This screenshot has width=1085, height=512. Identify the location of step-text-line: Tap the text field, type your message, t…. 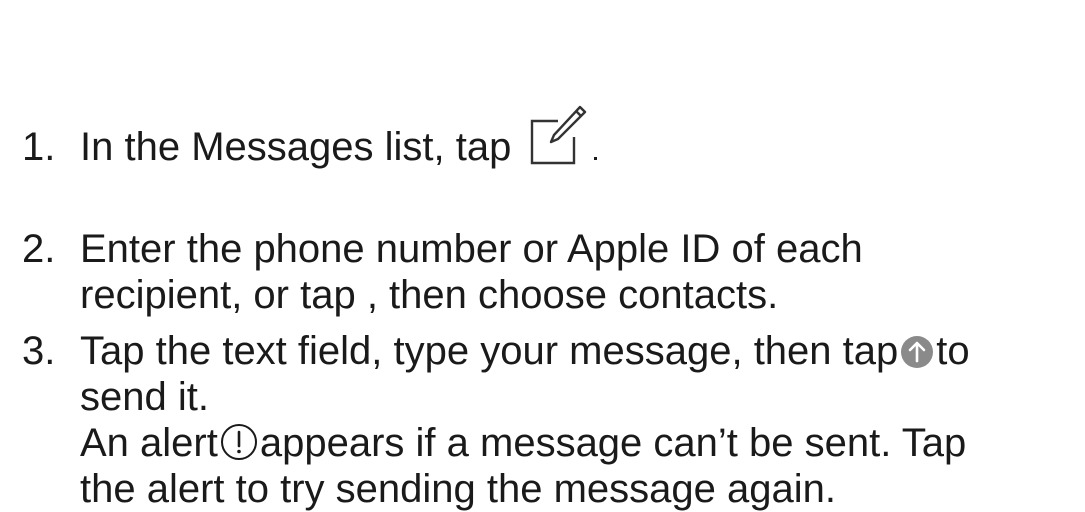
(525, 351).